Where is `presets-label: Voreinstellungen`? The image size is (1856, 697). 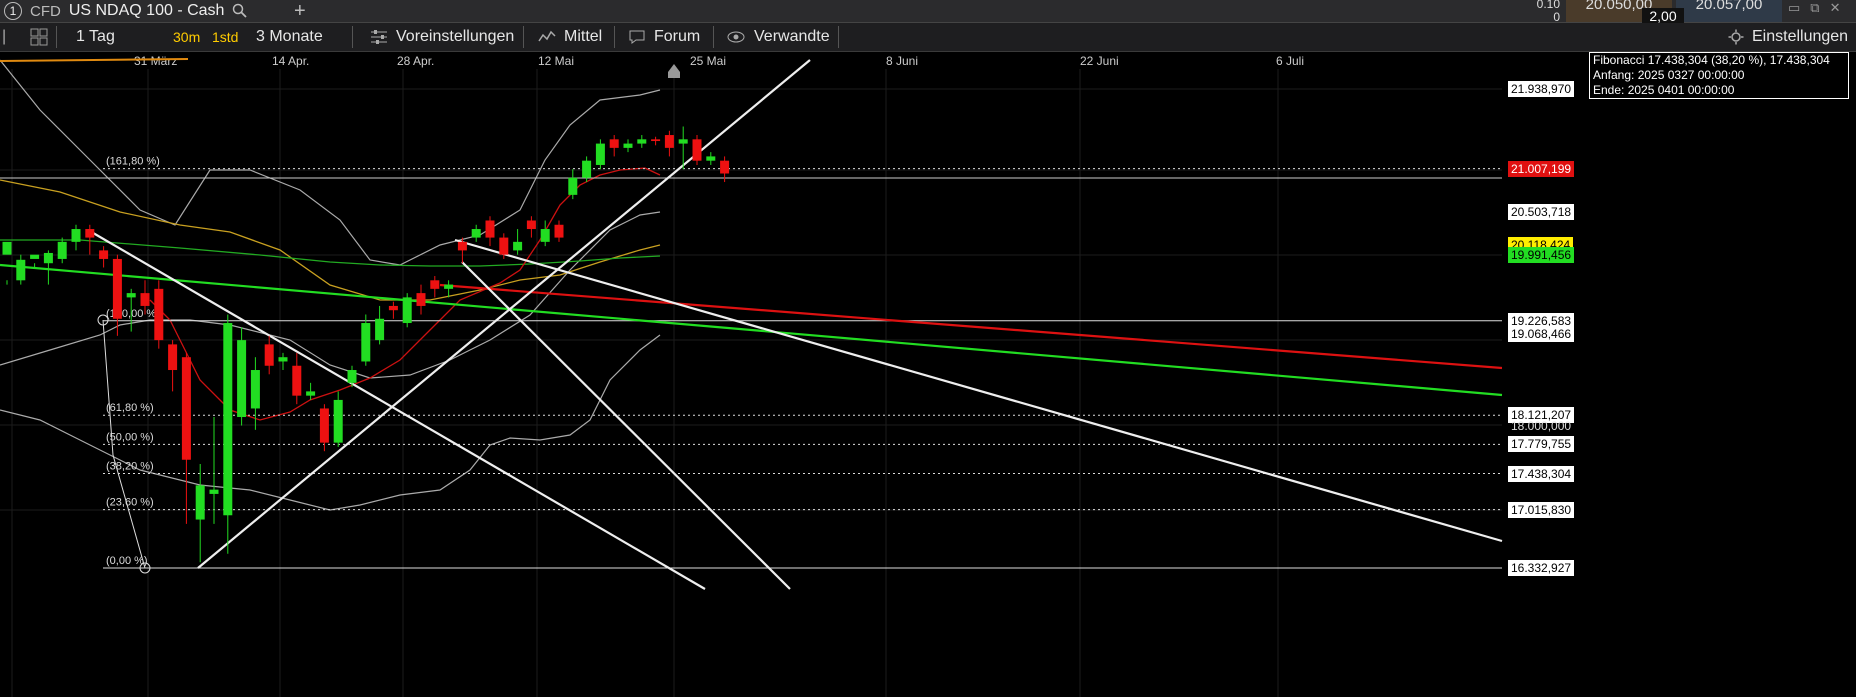
presets-label: Voreinstellungen is located at coordinates (455, 36).